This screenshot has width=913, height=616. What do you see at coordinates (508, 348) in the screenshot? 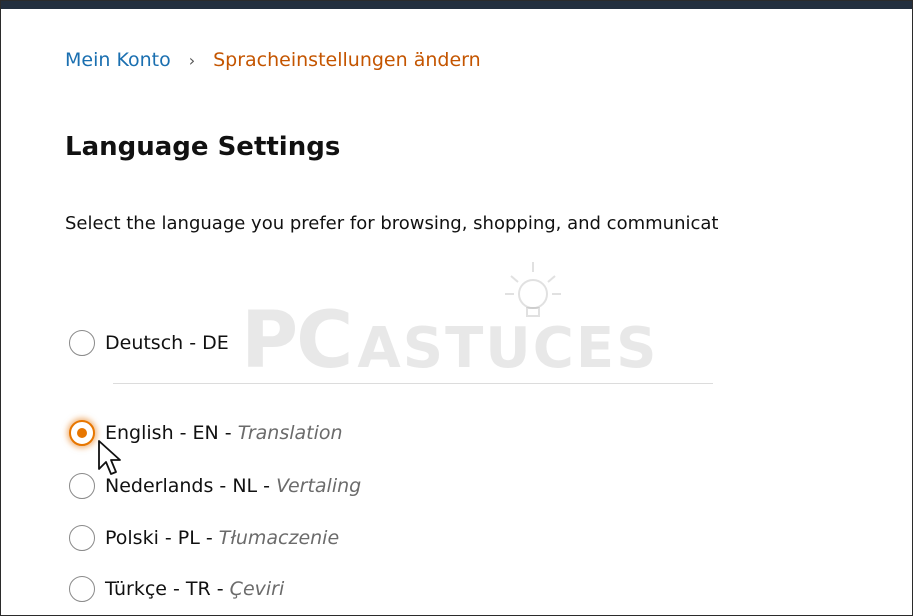
I see `watermark-astuces: ASTUCES` at bounding box center [508, 348].